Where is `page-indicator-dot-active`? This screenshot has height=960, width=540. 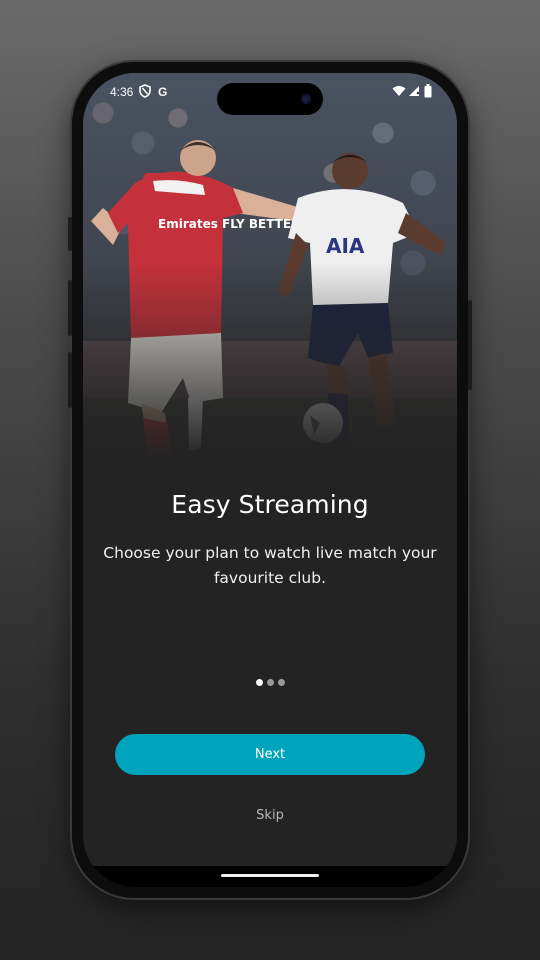 page-indicator-dot-active is located at coordinates (259, 682).